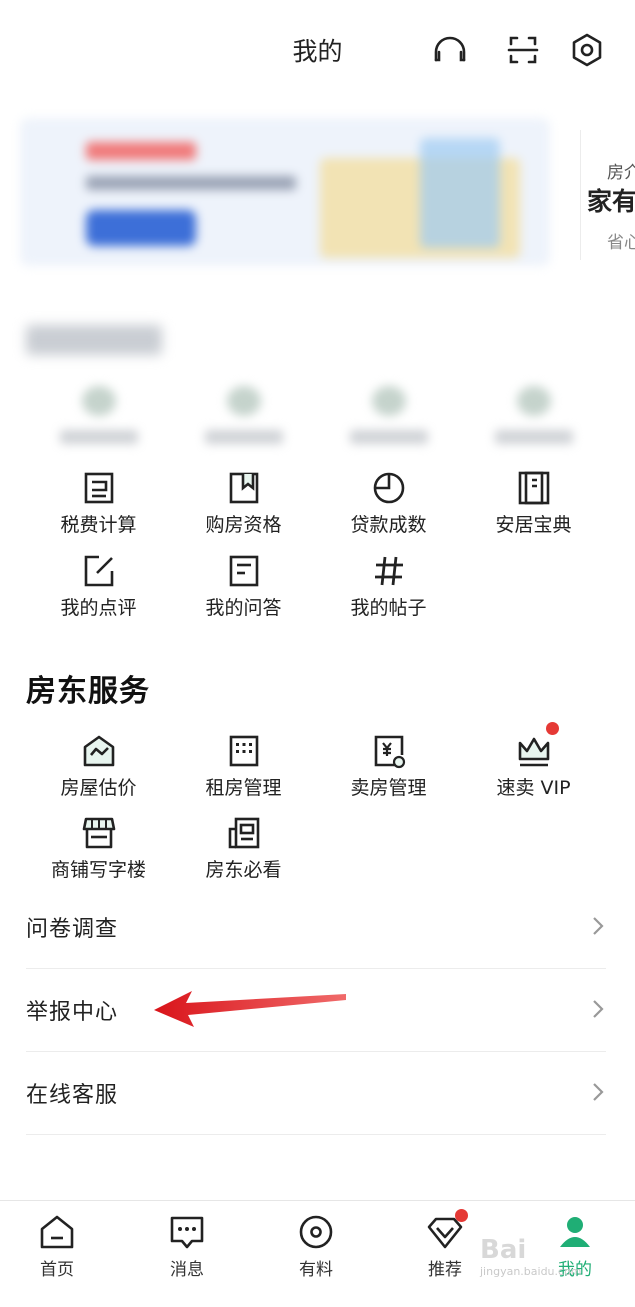  What do you see at coordinates (534, 751) in the screenshot?
I see `crown-icon` at bounding box center [534, 751].